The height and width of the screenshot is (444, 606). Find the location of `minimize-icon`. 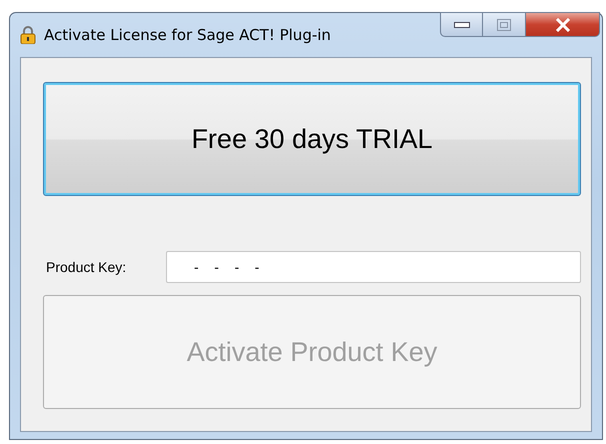

minimize-icon is located at coordinates (462, 25).